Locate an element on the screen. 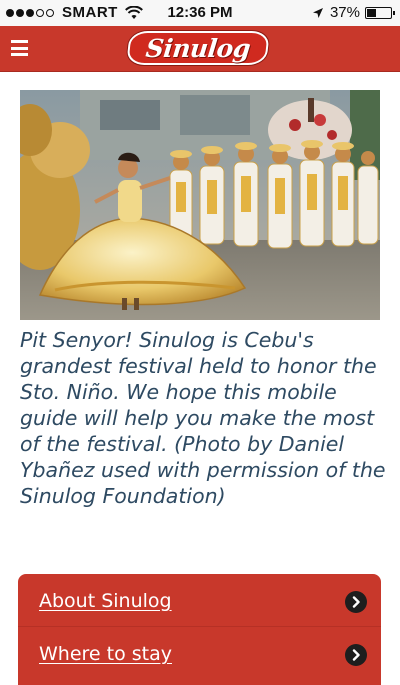 This screenshot has height=685, width=400. main-nav-list: About Sinulog Where to stay is located at coordinates (199, 629).